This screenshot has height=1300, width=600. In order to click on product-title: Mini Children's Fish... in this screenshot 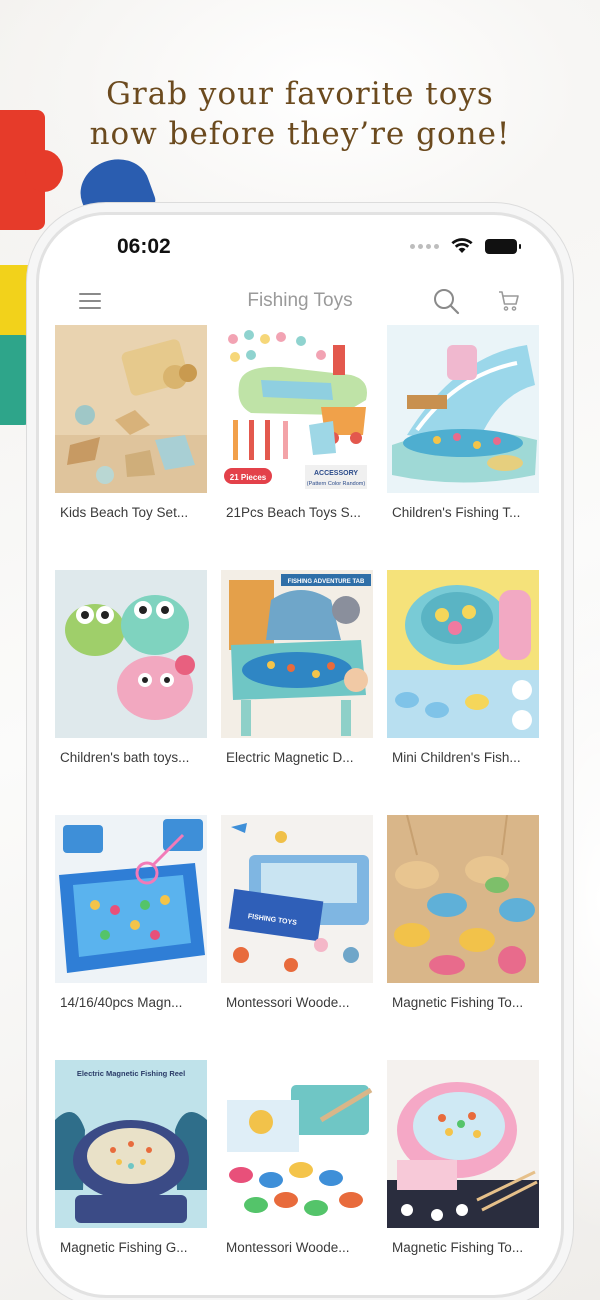, I will do `click(456, 757)`.